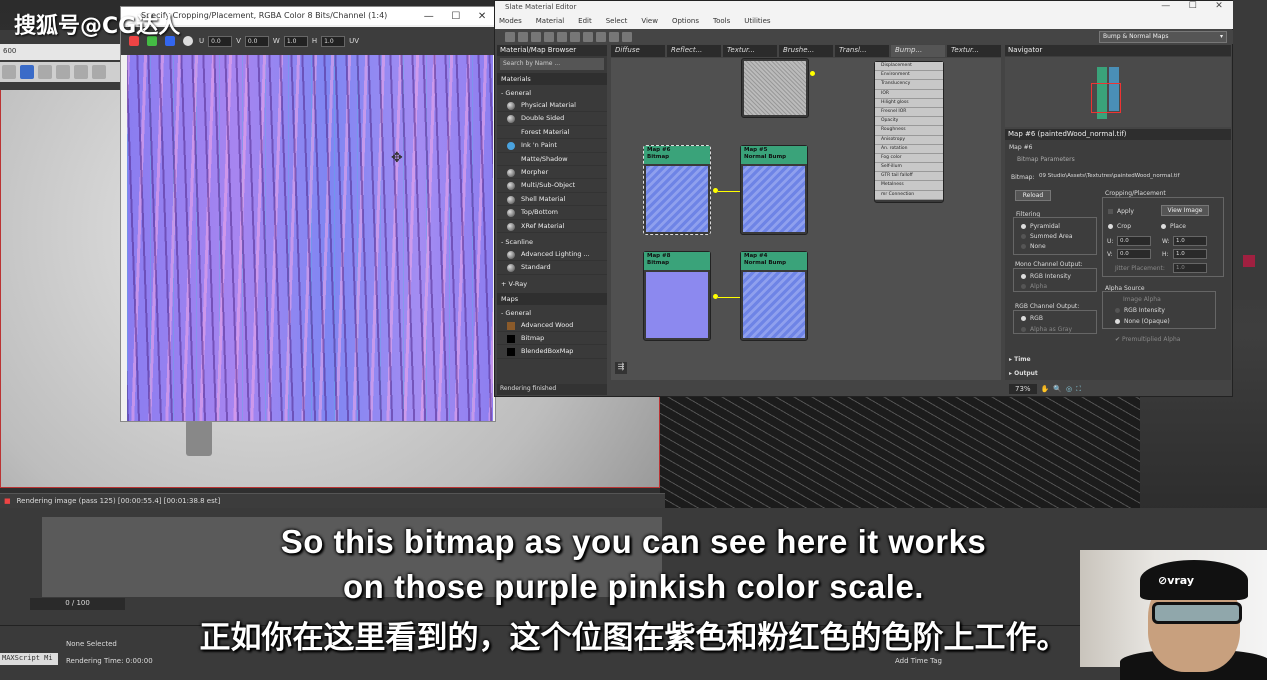 The height and width of the screenshot is (680, 1267). What do you see at coordinates (614, 37) in the screenshot?
I see `params-icon` at bounding box center [614, 37].